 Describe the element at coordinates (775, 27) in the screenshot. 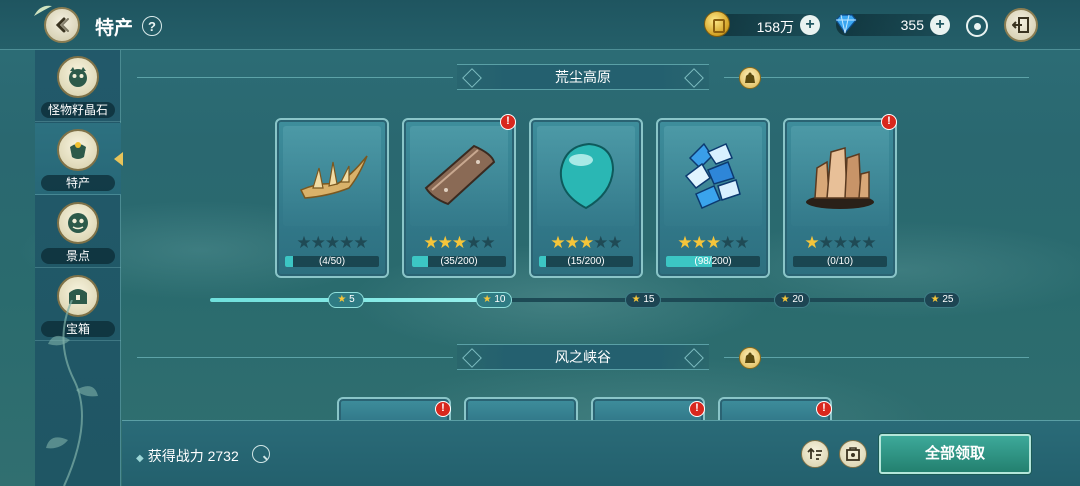

I see `gold-amount: 158万` at that location.